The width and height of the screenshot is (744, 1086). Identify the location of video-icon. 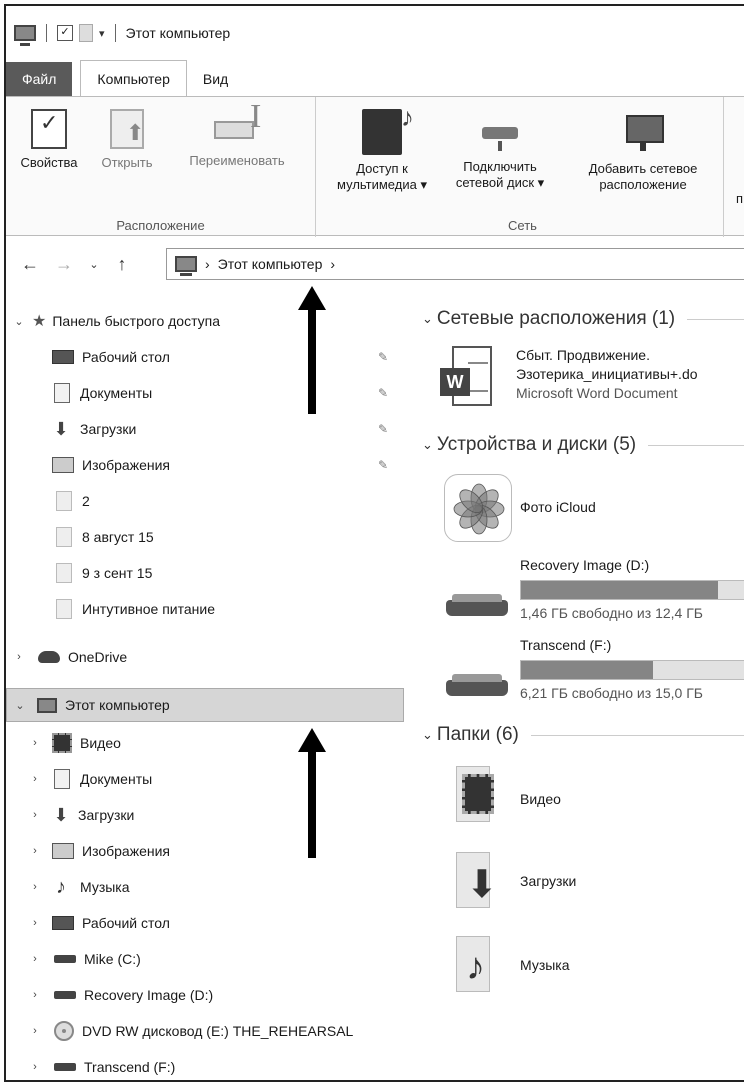
(62, 743).